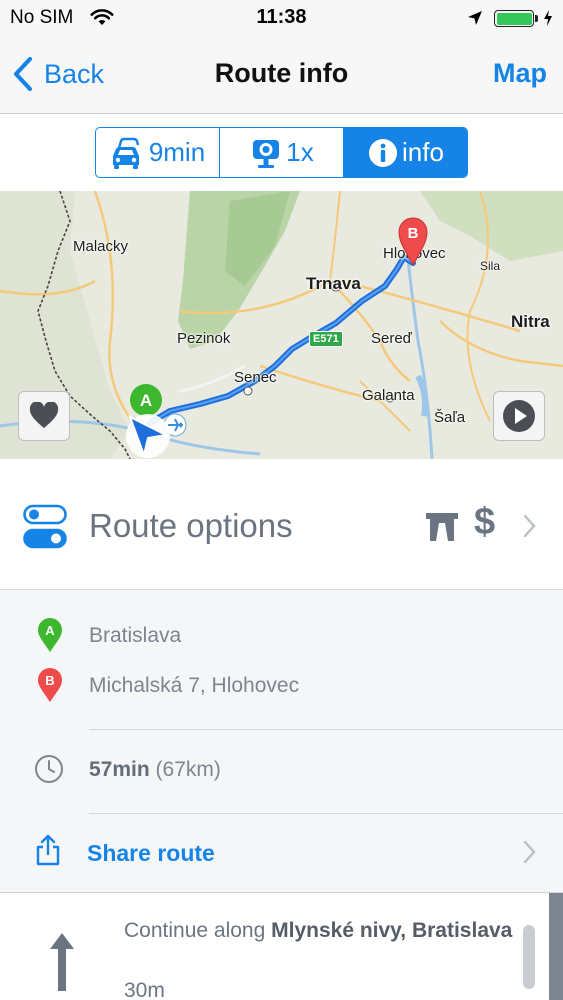  I want to click on dollar-icon: $, so click(485, 522).